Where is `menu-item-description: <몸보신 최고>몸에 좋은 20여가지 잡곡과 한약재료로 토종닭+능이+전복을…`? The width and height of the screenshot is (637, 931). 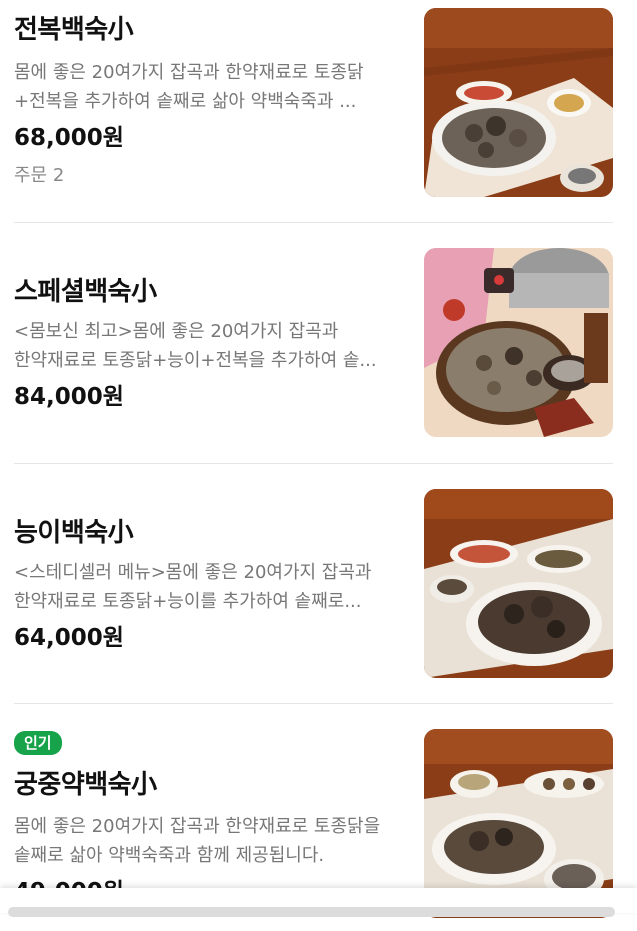 menu-item-description: <몸보신 최고>몸에 좋은 20여가지 잡곡과 한약재료로 토종닭+능이+전복을… is located at coordinates (195, 346).